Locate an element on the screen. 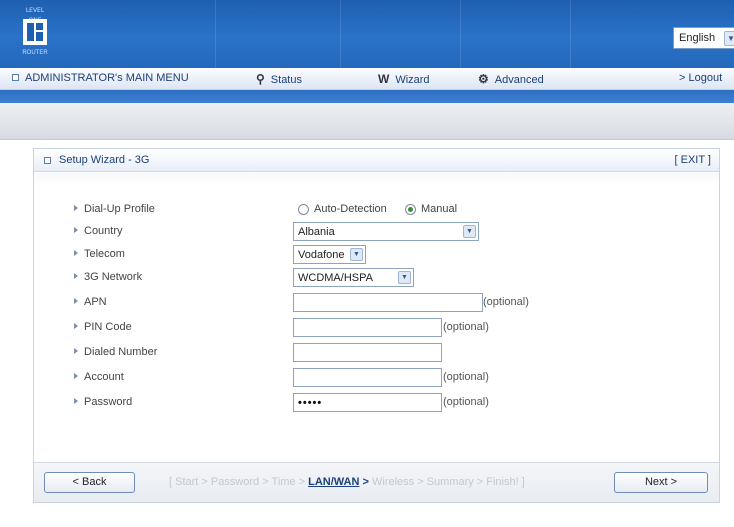 Image resolution: width=734 pixels, height=527 pixels. row-password: Password (optional) is located at coordinates (376, 403).